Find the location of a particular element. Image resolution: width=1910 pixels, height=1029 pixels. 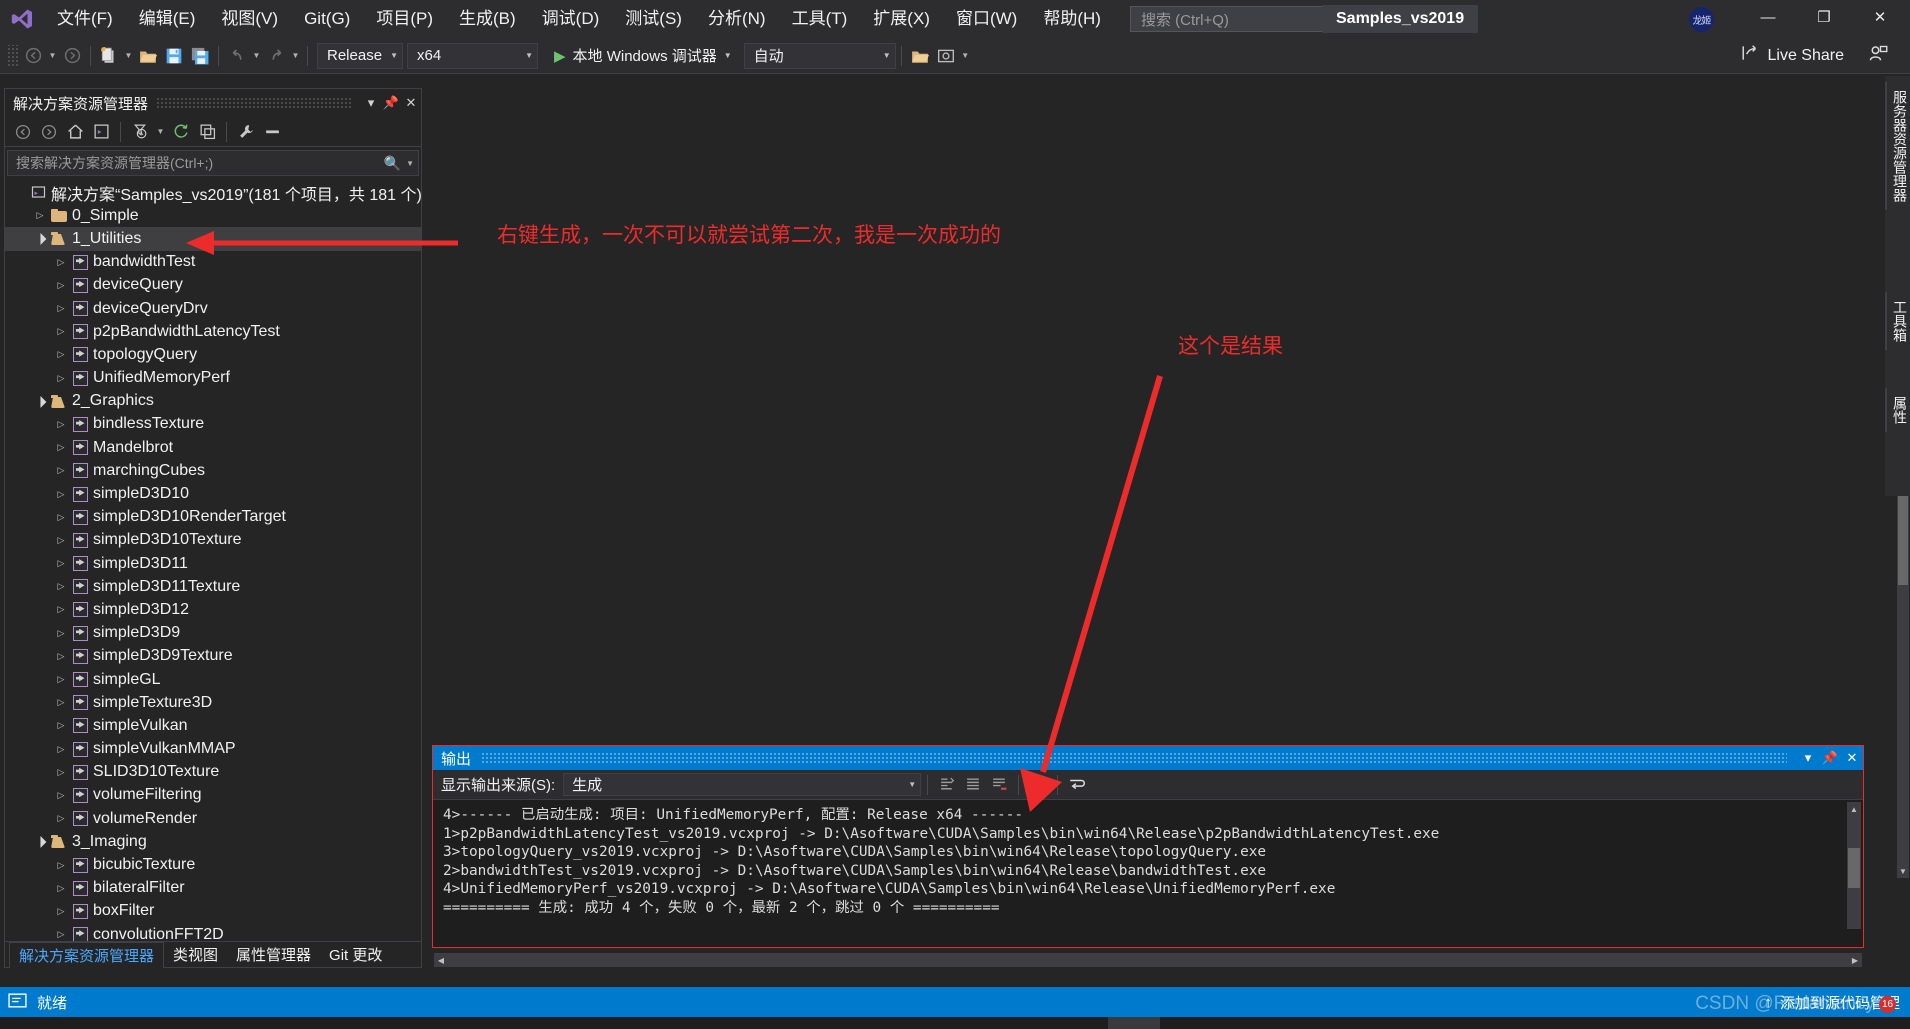

tree-item: ▷ simpleD3D9Texture is located at coordinates (213, 656).